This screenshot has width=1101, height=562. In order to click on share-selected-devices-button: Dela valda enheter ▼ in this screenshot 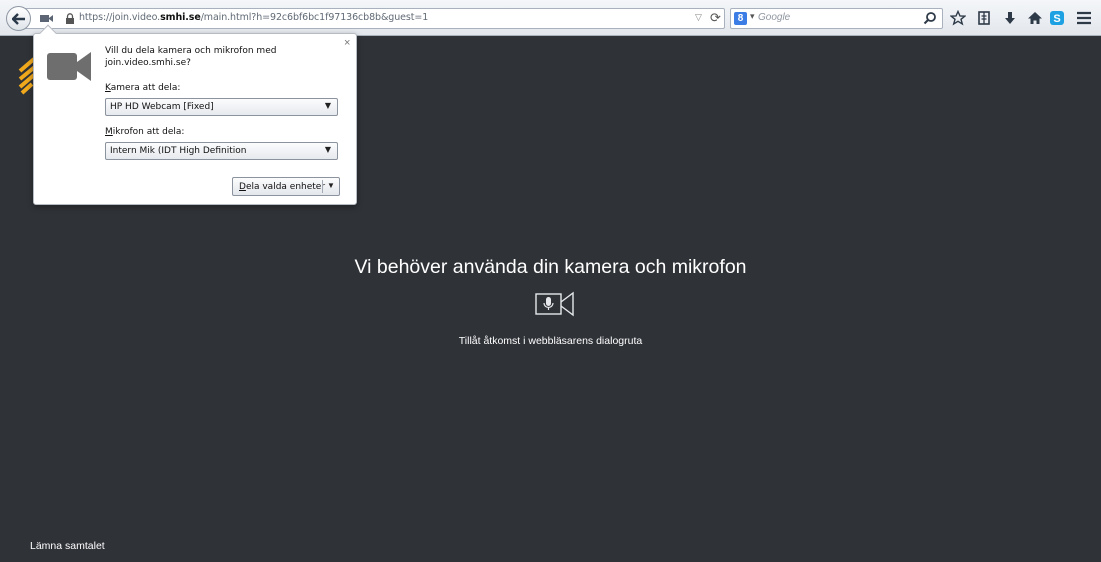, I will do `click(286, 186)`.